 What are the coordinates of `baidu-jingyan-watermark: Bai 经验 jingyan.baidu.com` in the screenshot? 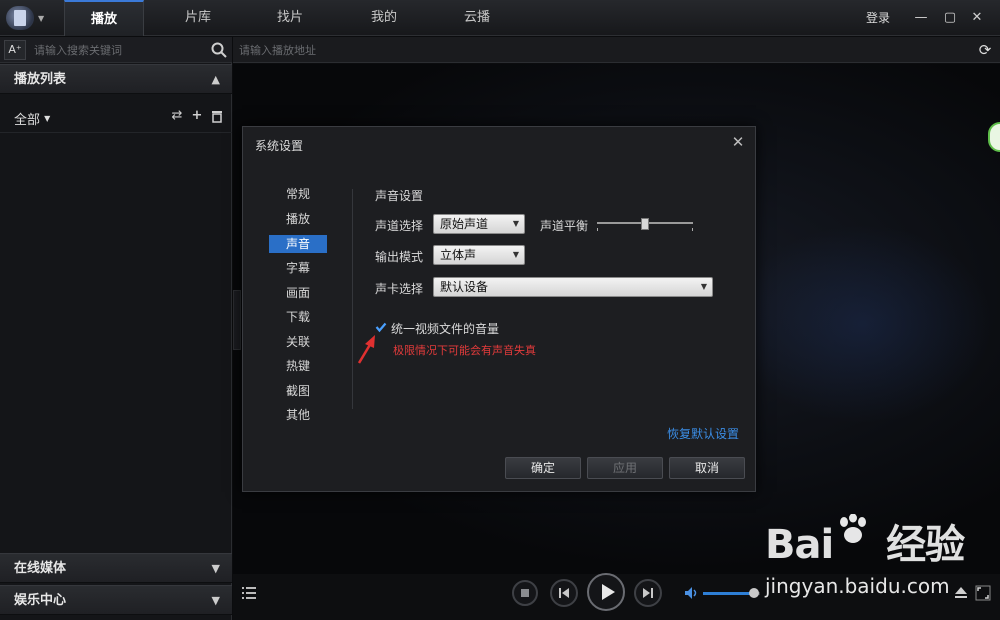 It's located at (865, 557).